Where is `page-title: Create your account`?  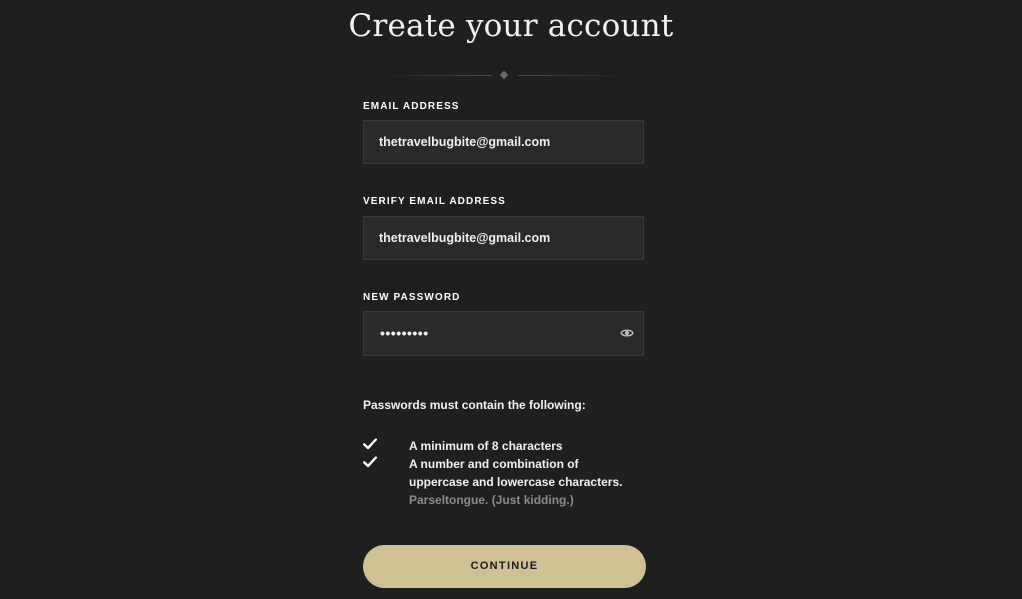
page-title: Create your account is located at coordinates (511, 26).